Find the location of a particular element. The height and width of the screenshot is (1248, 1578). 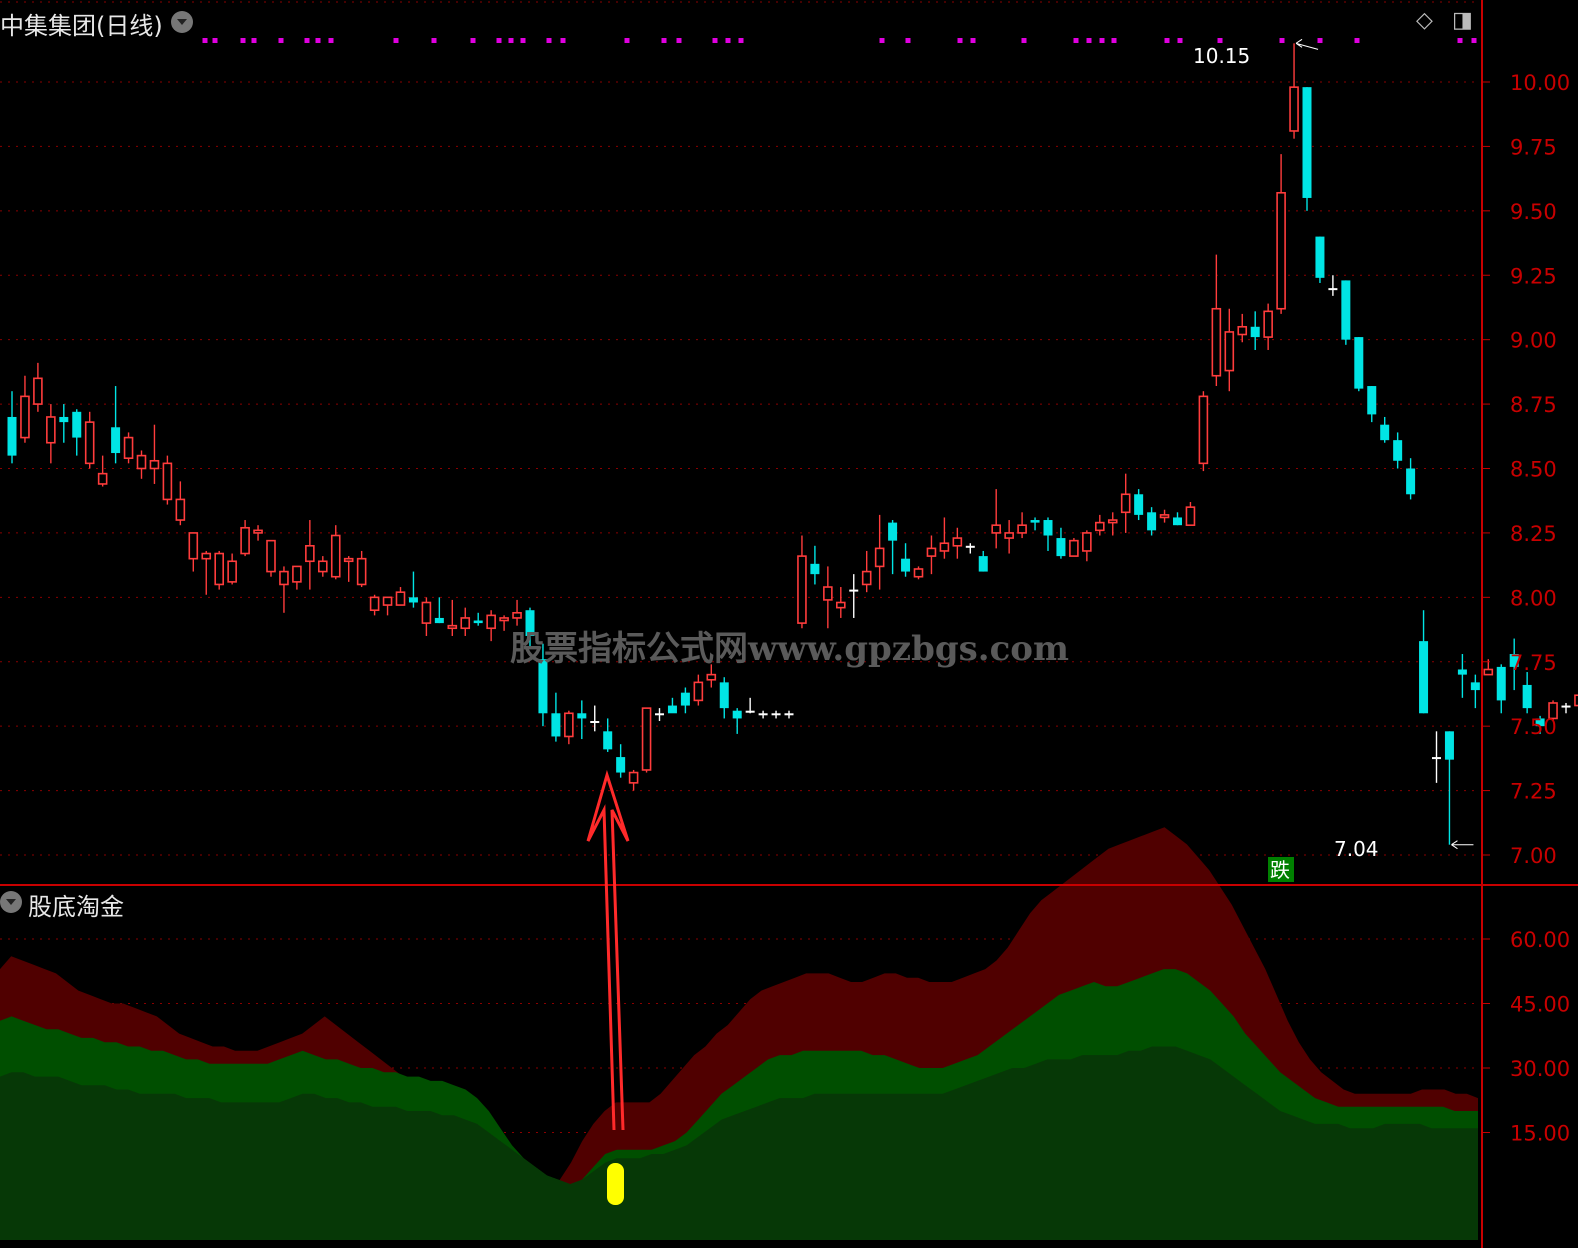

y-tick-label: 9.50 is located at coordinates (1533, 212).